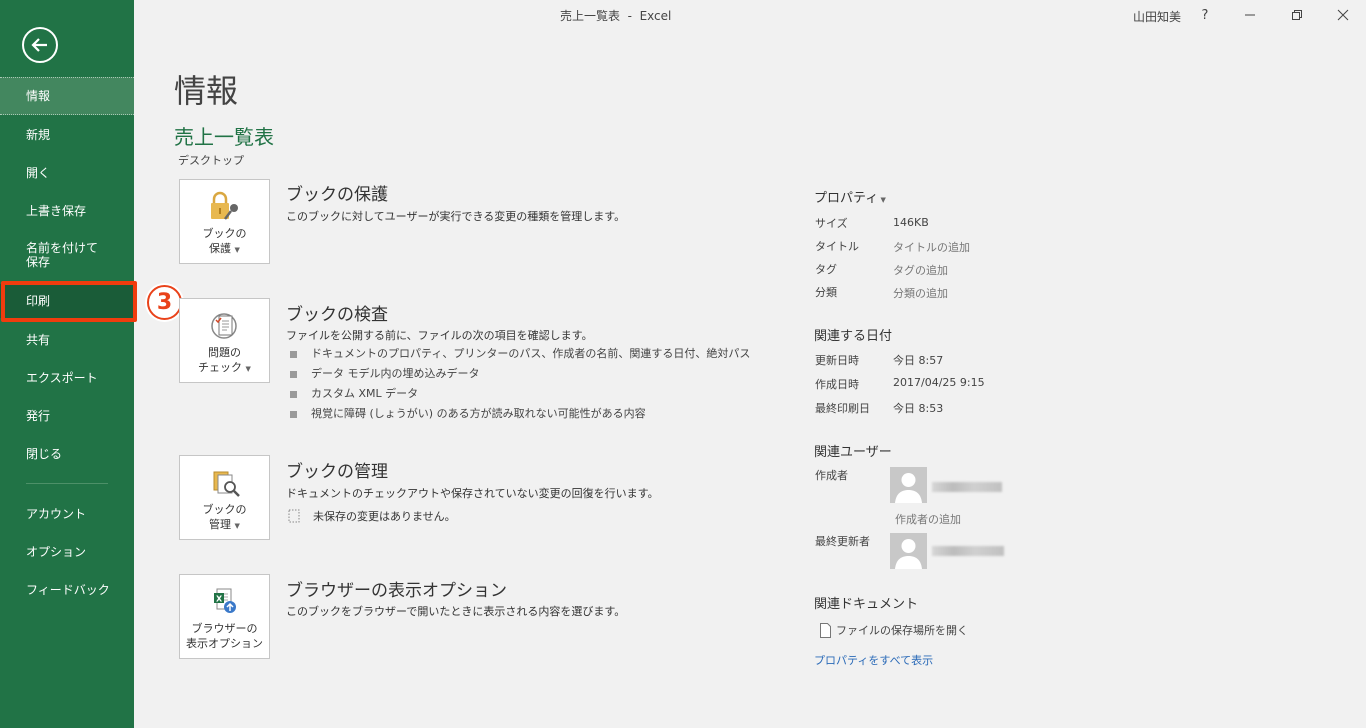  What do you see at coordinates (67, 135) in the screenshot?
I see `nav-new: 新規` at bounding box center [67, 135].